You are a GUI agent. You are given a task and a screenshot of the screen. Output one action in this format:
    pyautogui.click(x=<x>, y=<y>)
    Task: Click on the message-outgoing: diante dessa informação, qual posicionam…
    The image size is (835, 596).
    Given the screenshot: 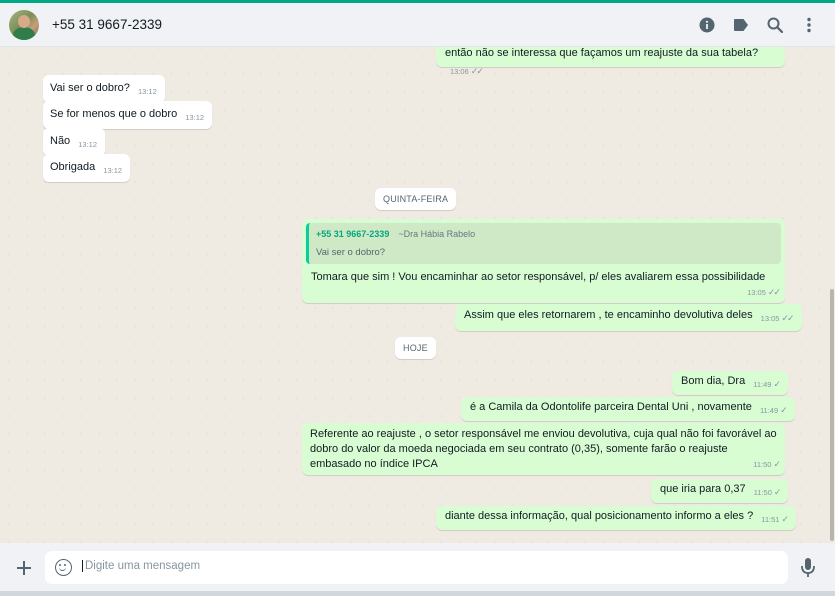 What is the action you would take?
    pyautogui.click(x=616, y=518)
    